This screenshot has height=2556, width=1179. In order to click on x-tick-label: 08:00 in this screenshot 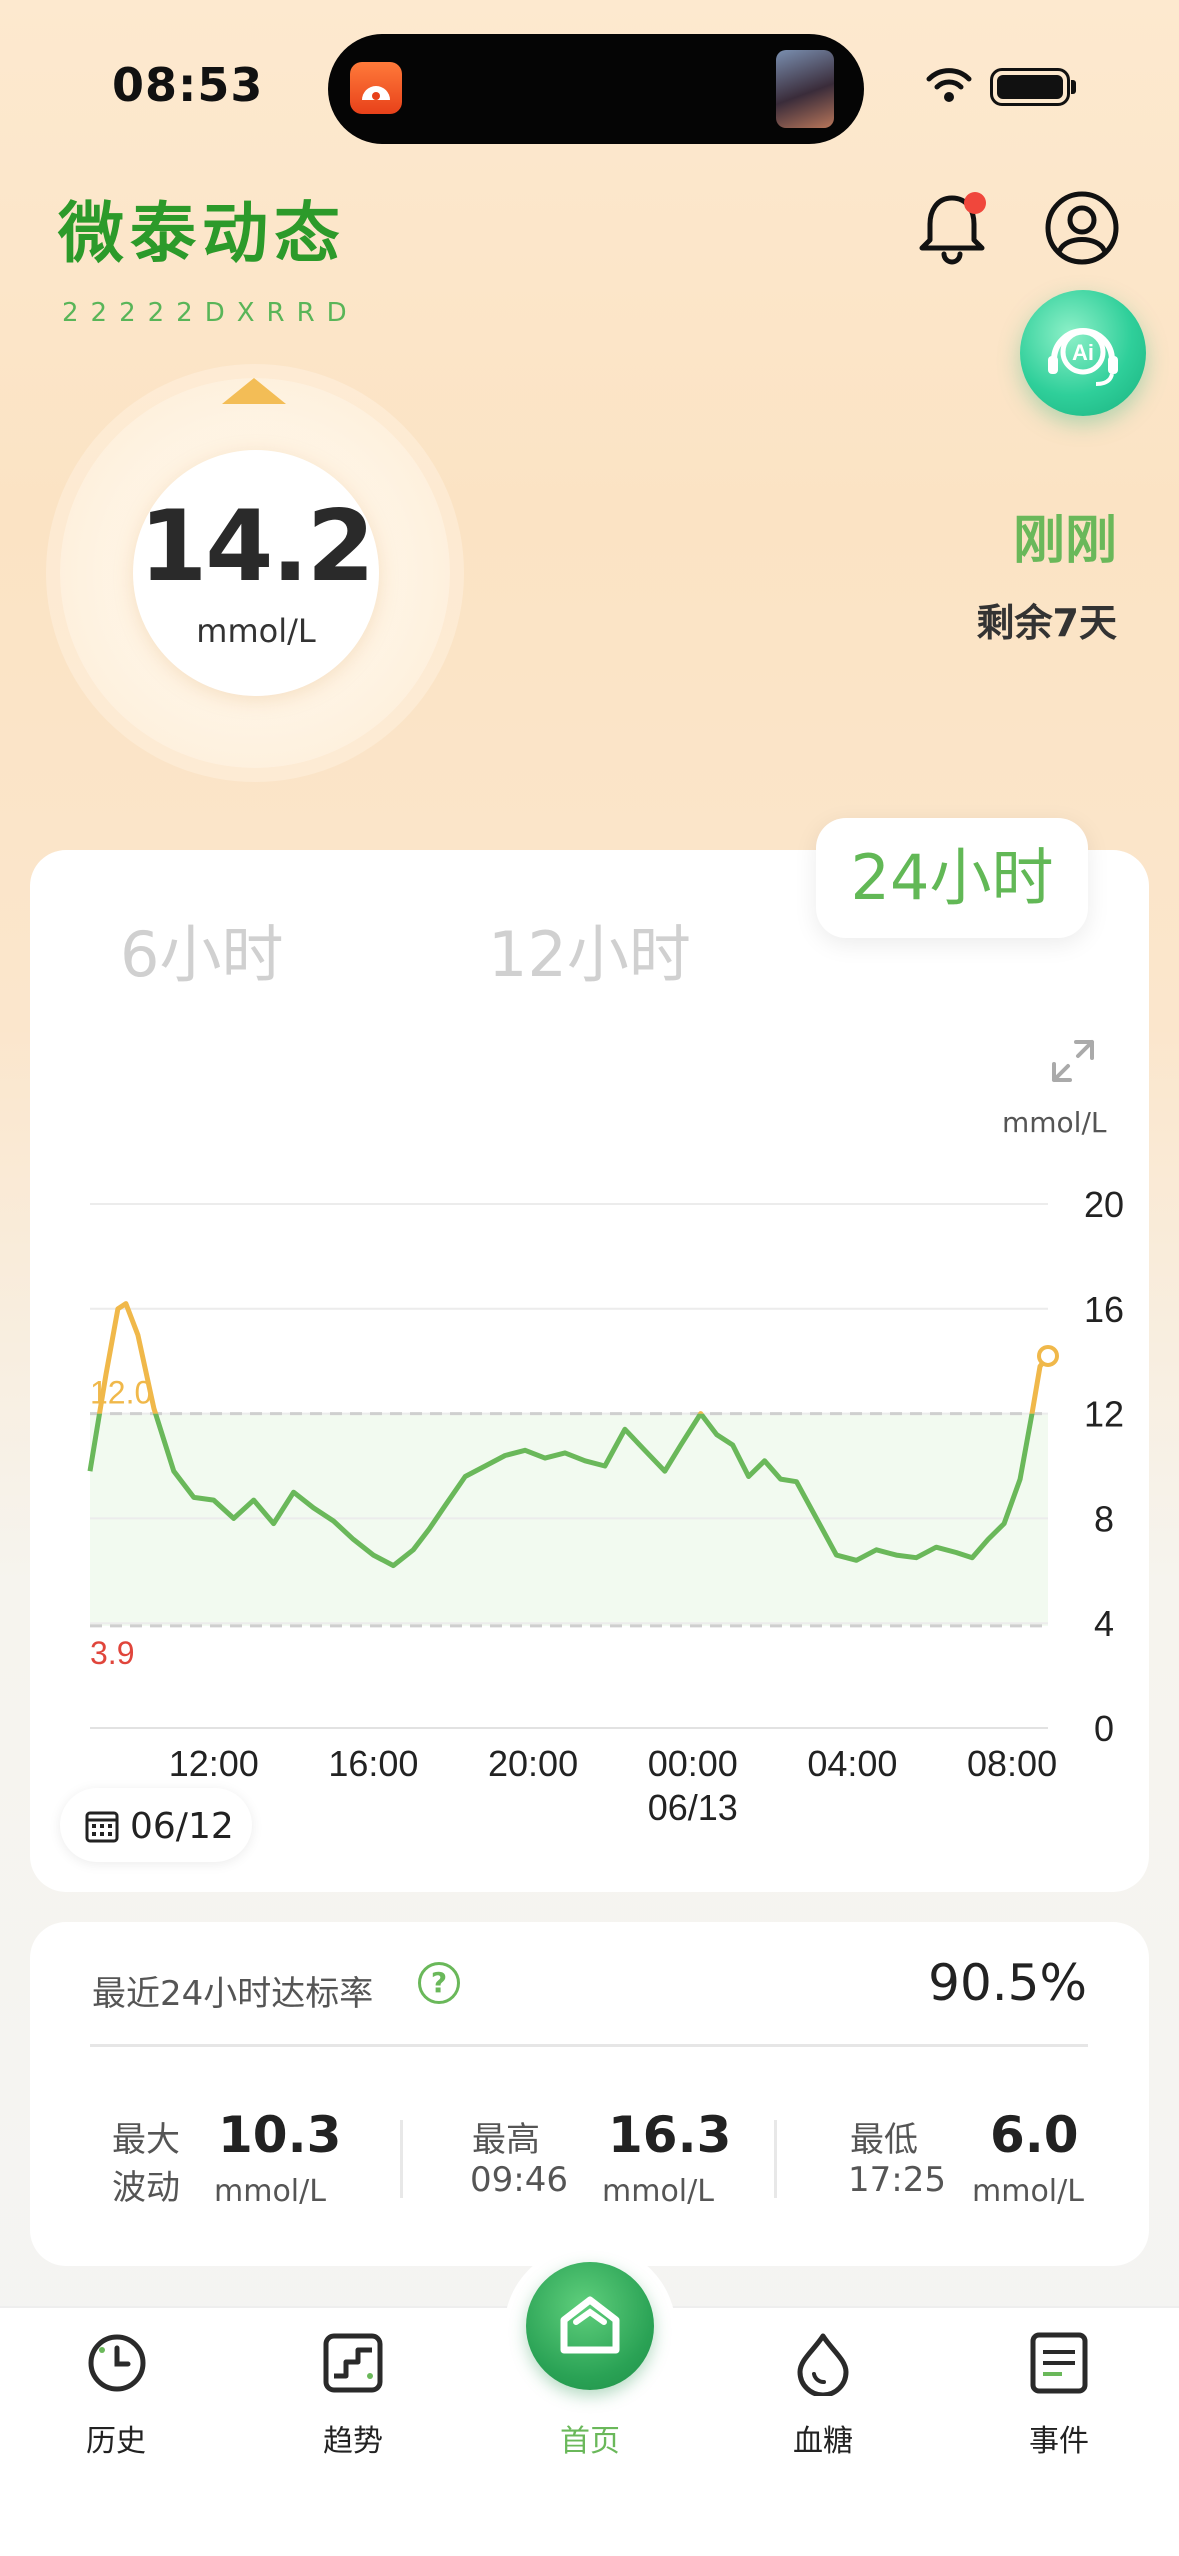, I will do `click(1012, 1763)`.